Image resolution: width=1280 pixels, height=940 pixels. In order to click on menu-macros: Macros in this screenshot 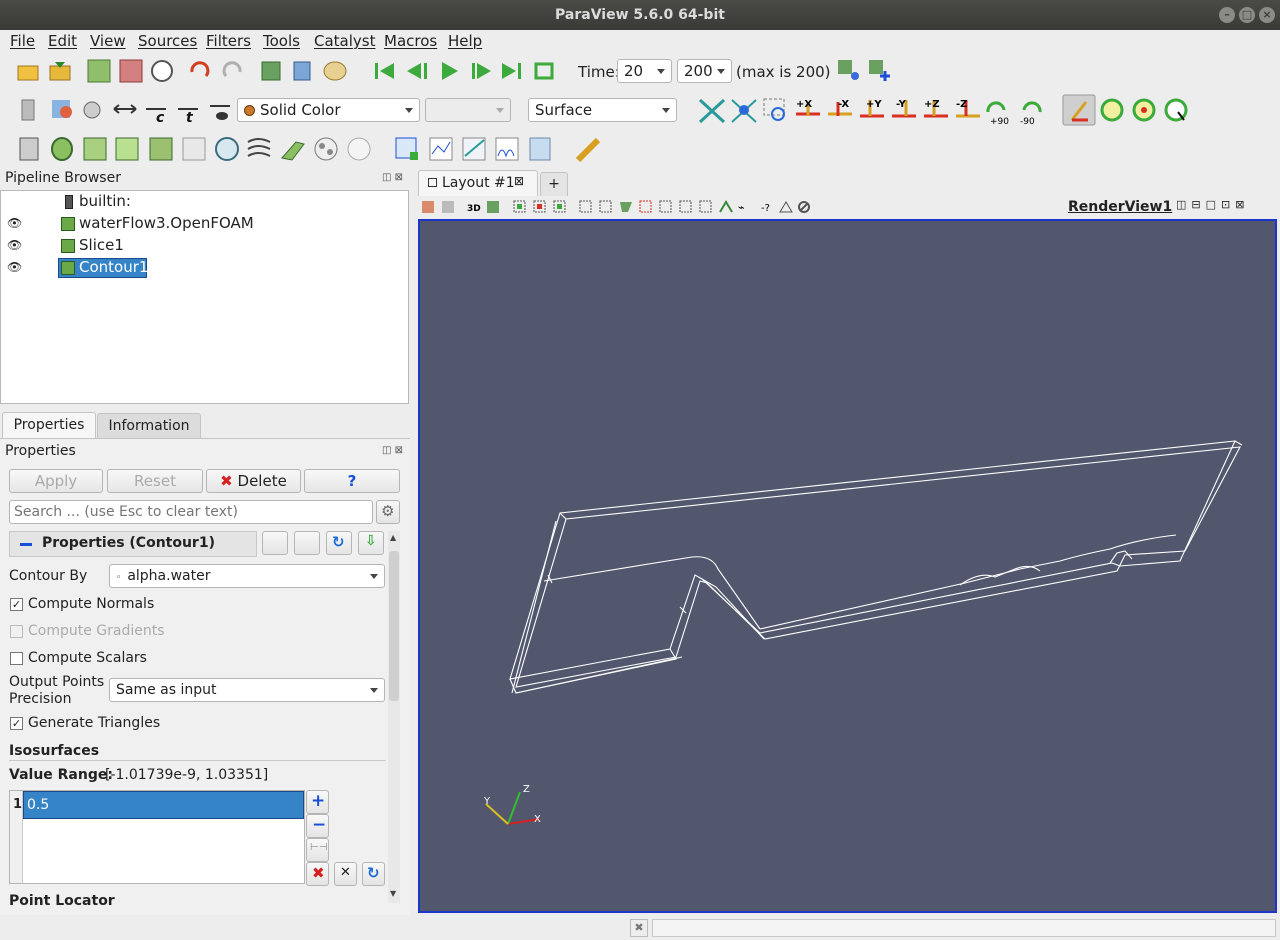, I will do `click(410, 41)`.